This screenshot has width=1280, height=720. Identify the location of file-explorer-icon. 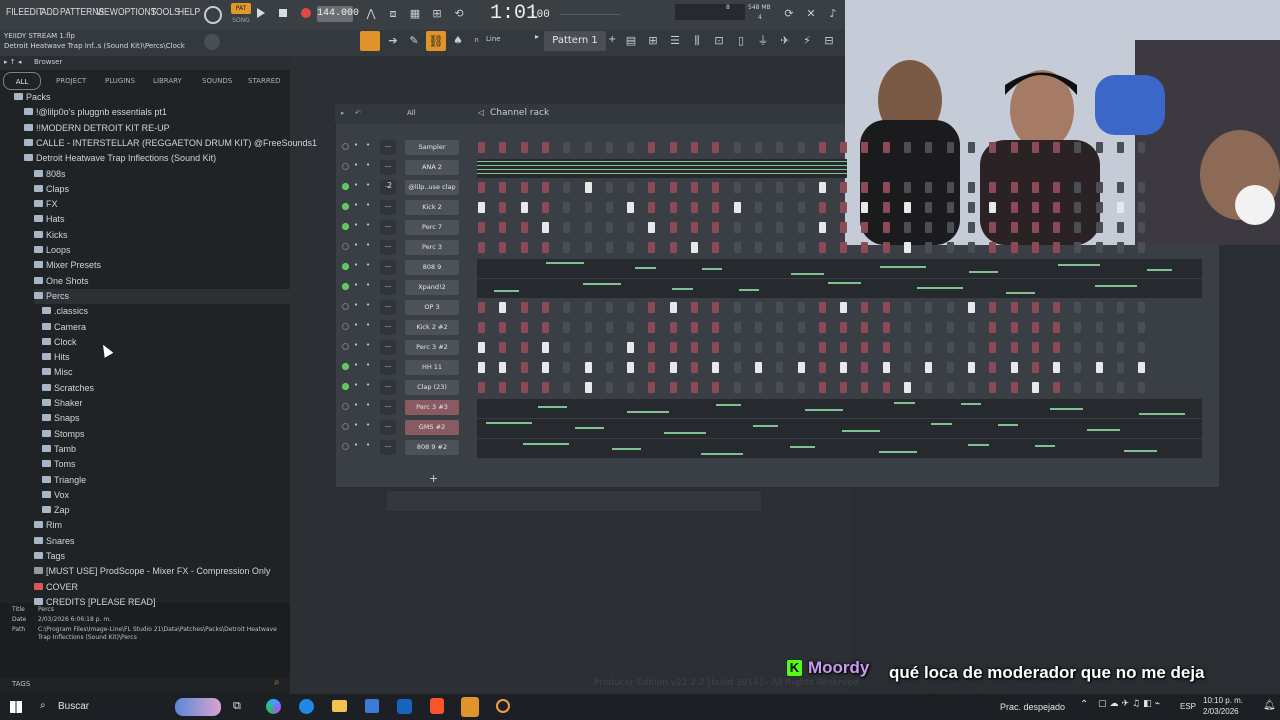
(339, 706).